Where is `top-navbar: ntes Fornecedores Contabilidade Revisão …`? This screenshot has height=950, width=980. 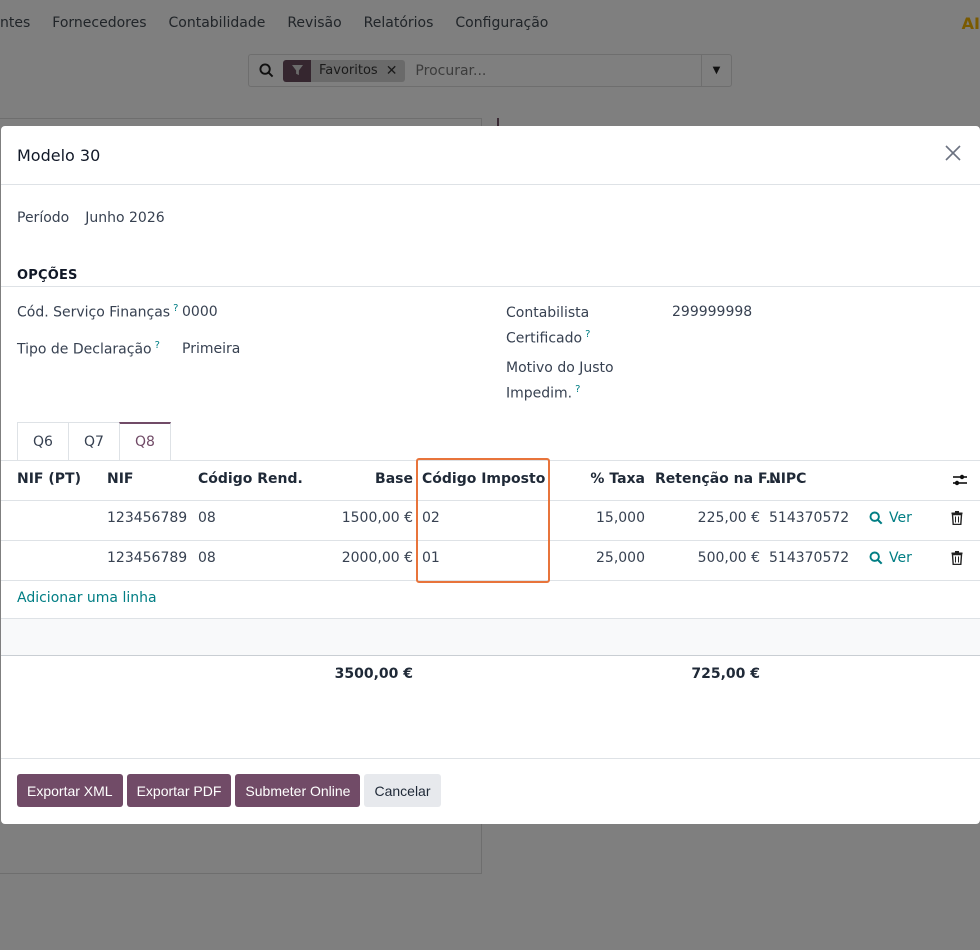
top-navbar: ntes Fornecedores Contabilidade Revisão … is located at coordinates (490, 23).